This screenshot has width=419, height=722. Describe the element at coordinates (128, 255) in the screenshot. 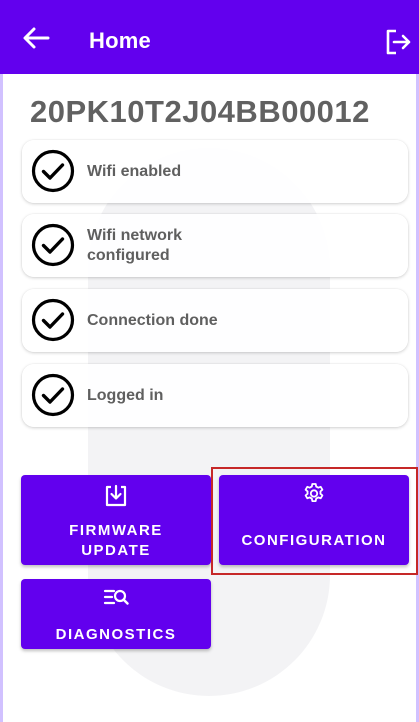

I see `status-label-line2: configured` at that location.